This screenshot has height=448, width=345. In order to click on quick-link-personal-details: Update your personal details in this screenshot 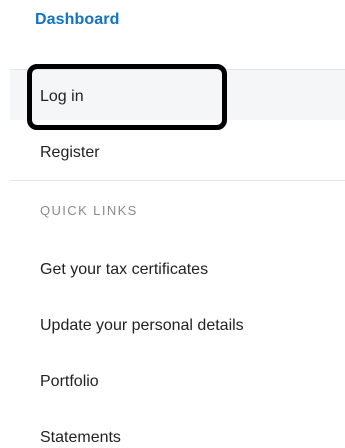, I will do `click(142, 326)`.